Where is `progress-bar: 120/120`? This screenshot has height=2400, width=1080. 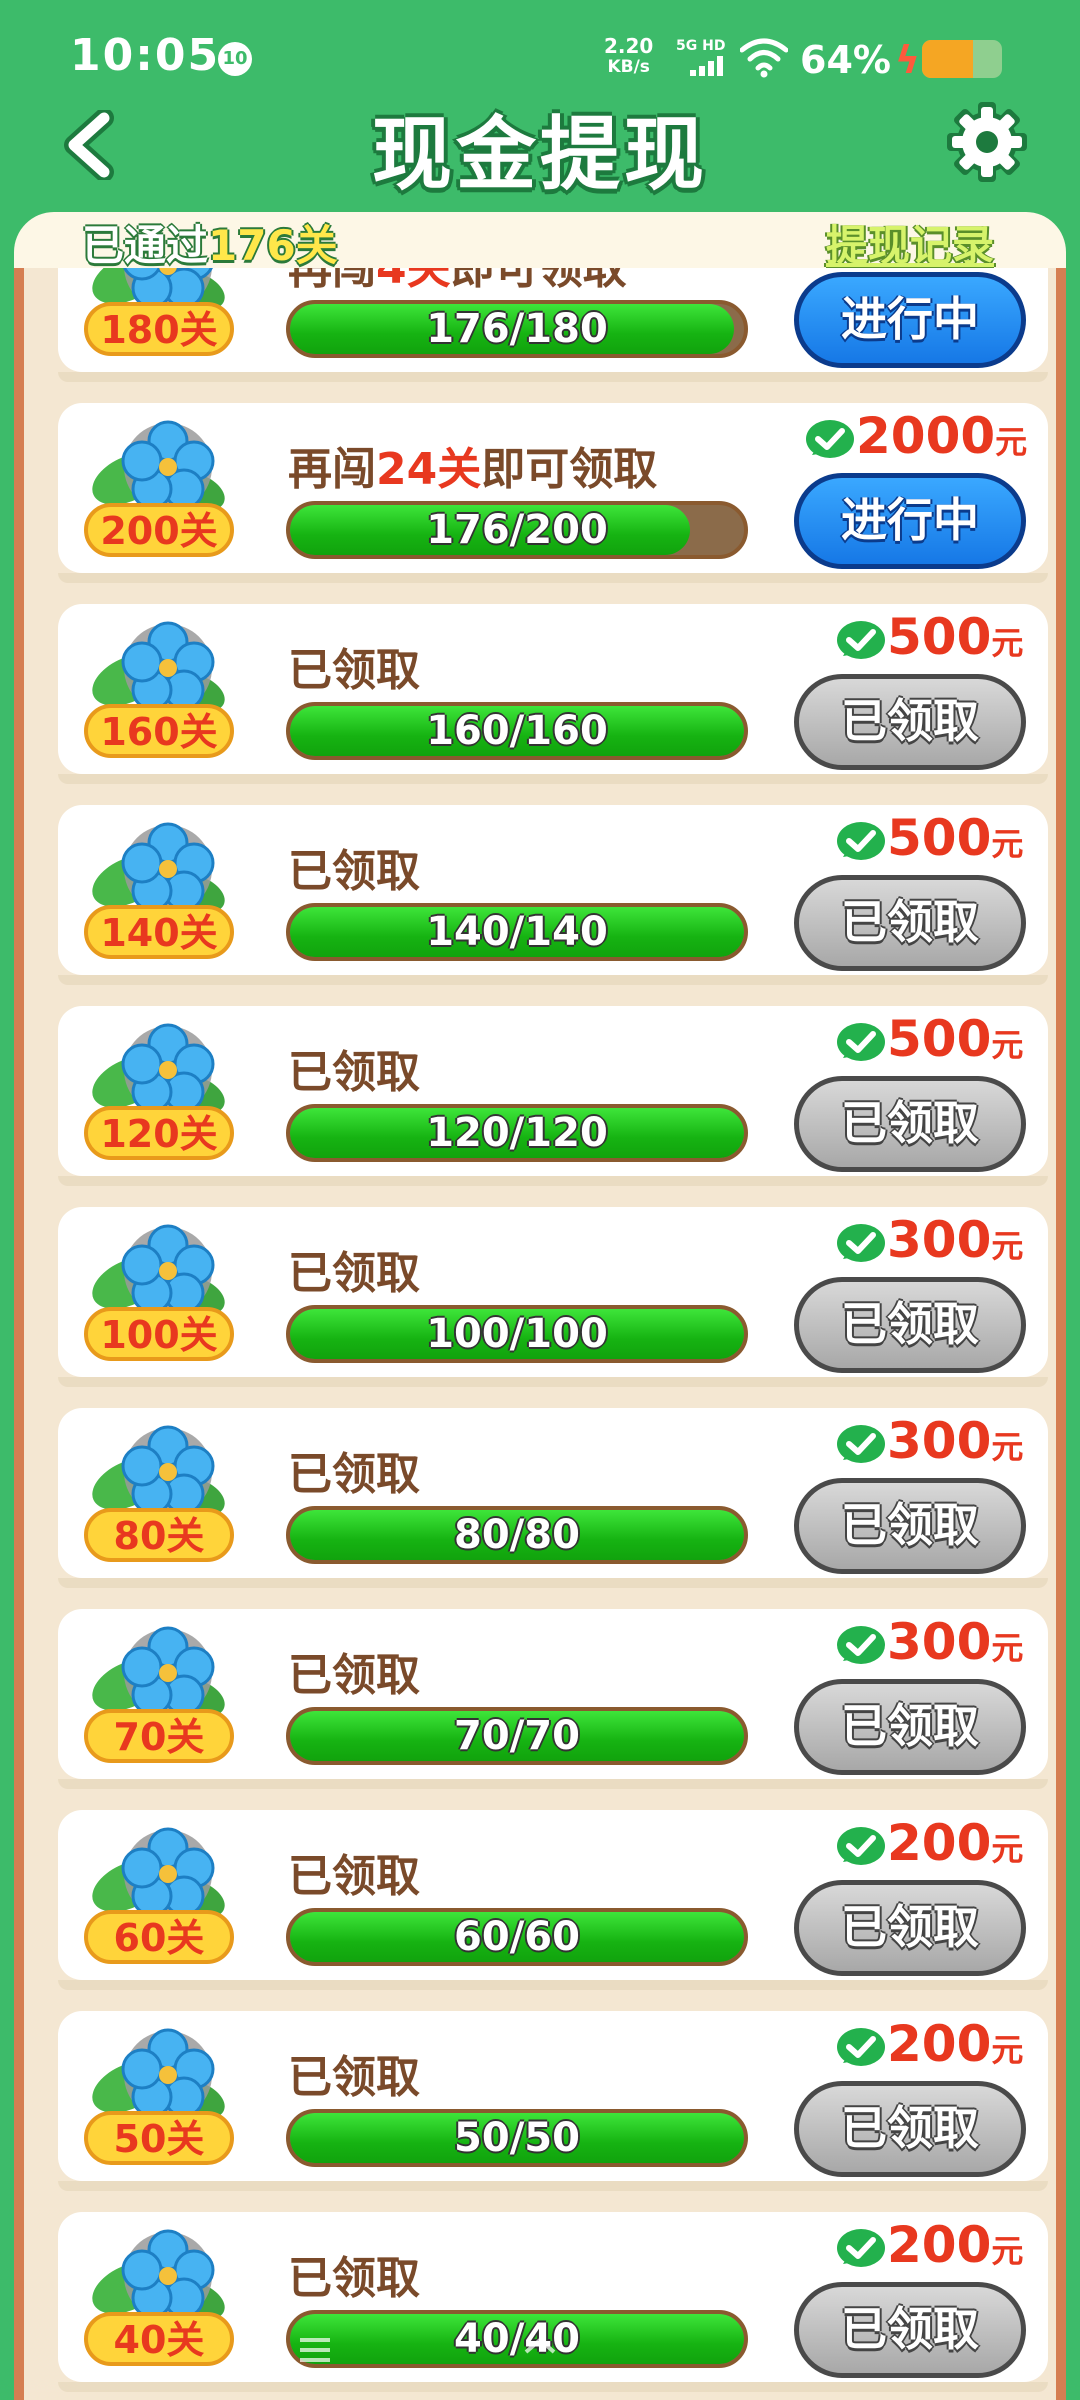 progress-bar: 120/120 is located at coordinates (517, 1133).